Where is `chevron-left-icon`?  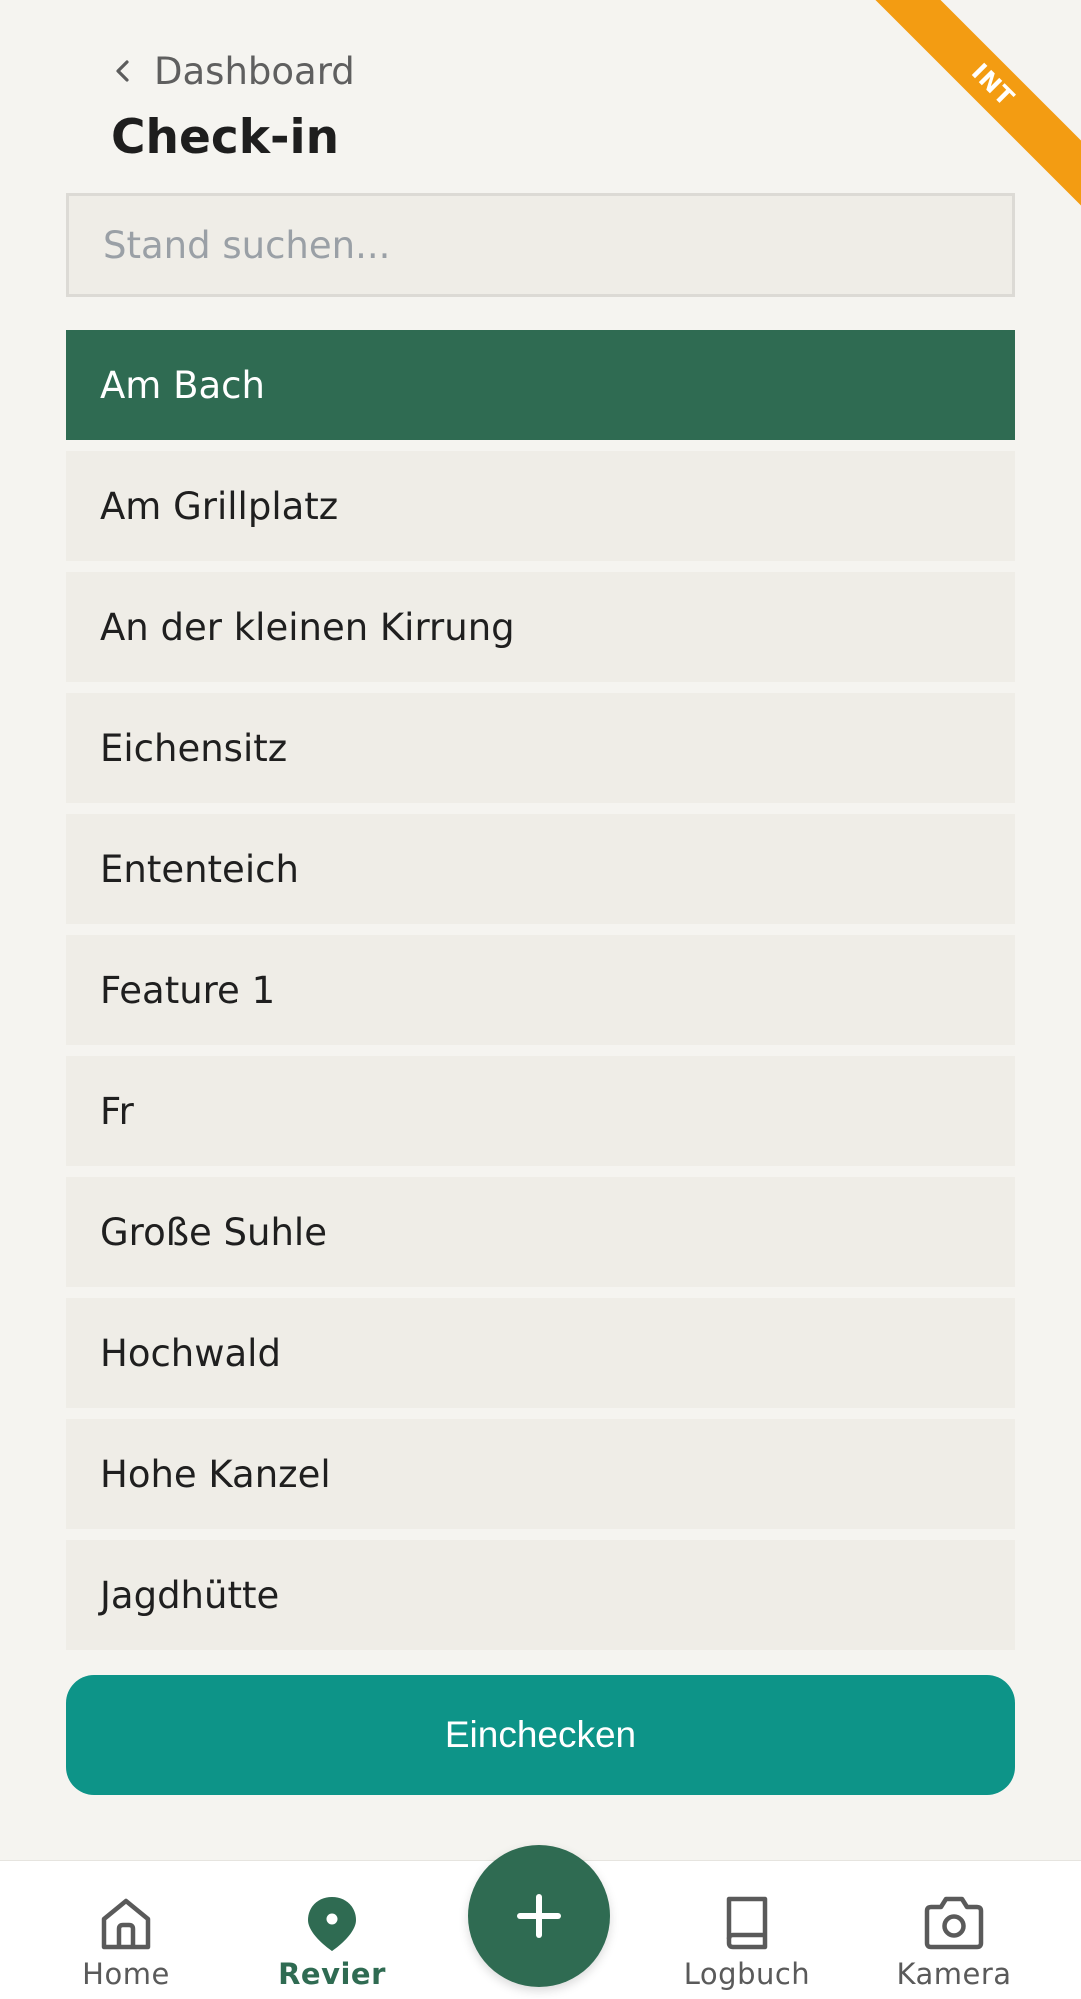 chevron-left-icon is located at coordinates (122, 71).